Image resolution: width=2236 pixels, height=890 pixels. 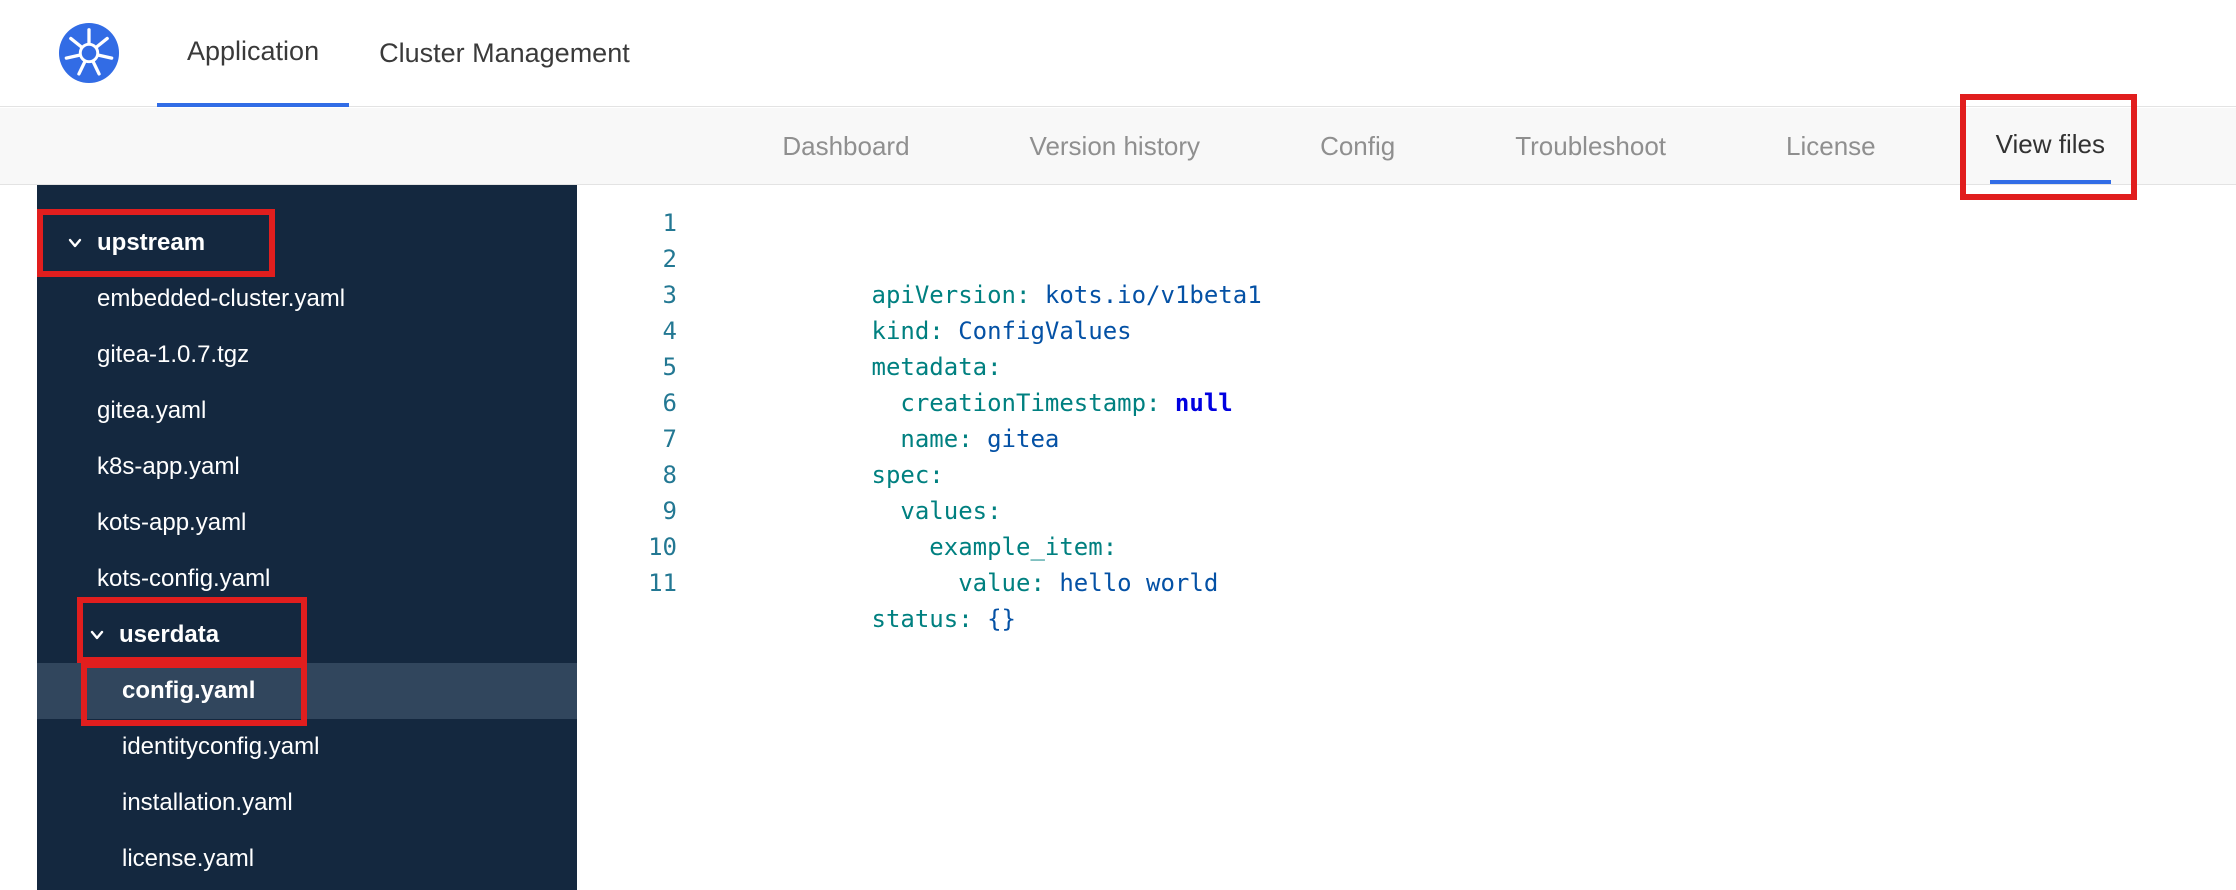 I want to click on app-nav-tab: License, so click(x=1831, y=146).